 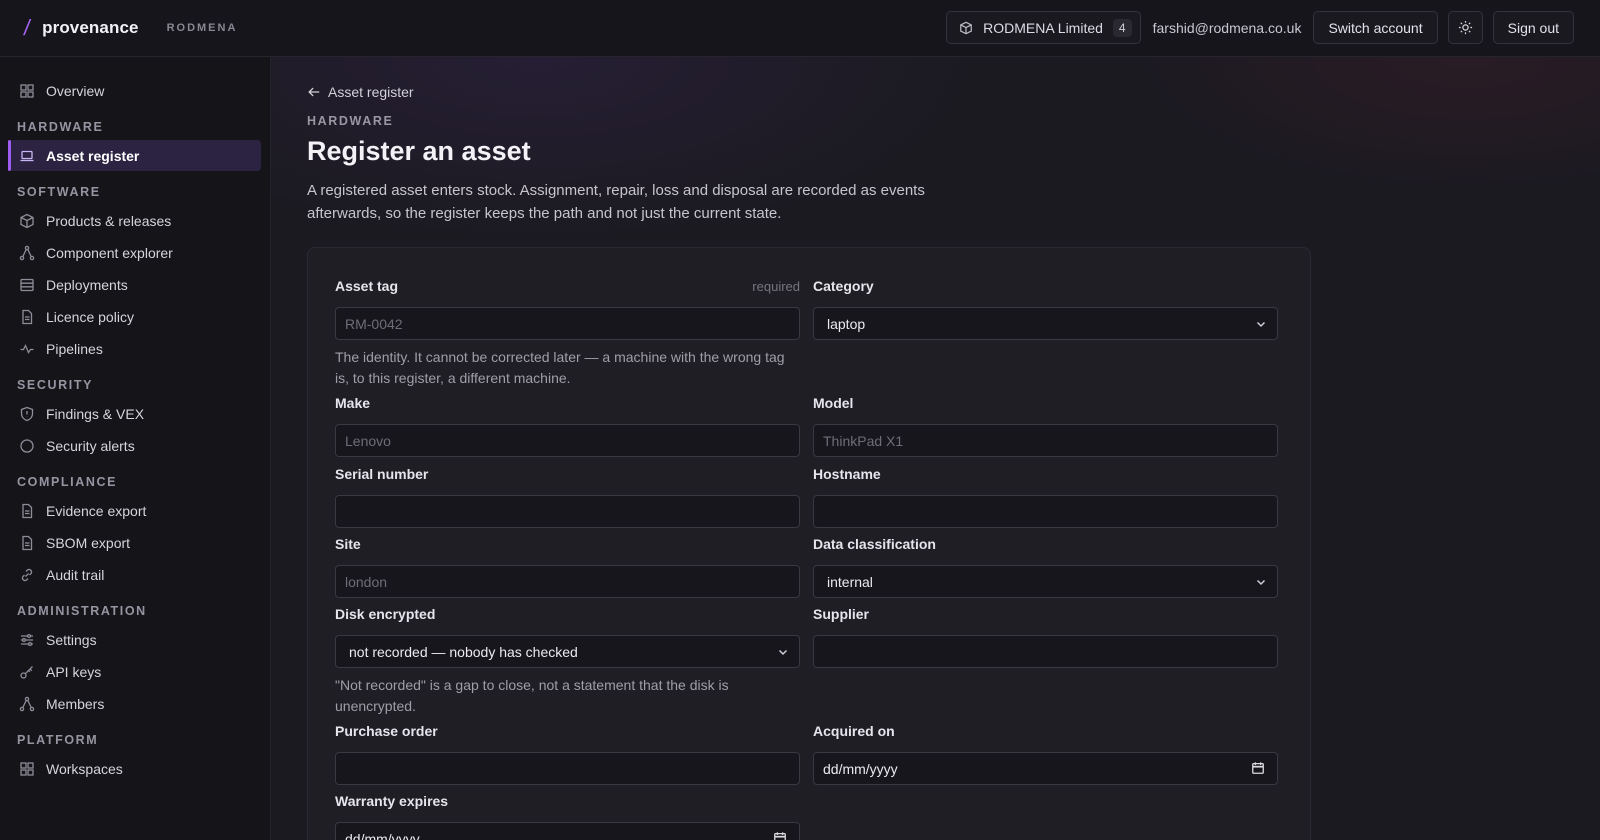 I want to click on disk-encrypted-label: Disk encrypted, so click(x=385, y=614).